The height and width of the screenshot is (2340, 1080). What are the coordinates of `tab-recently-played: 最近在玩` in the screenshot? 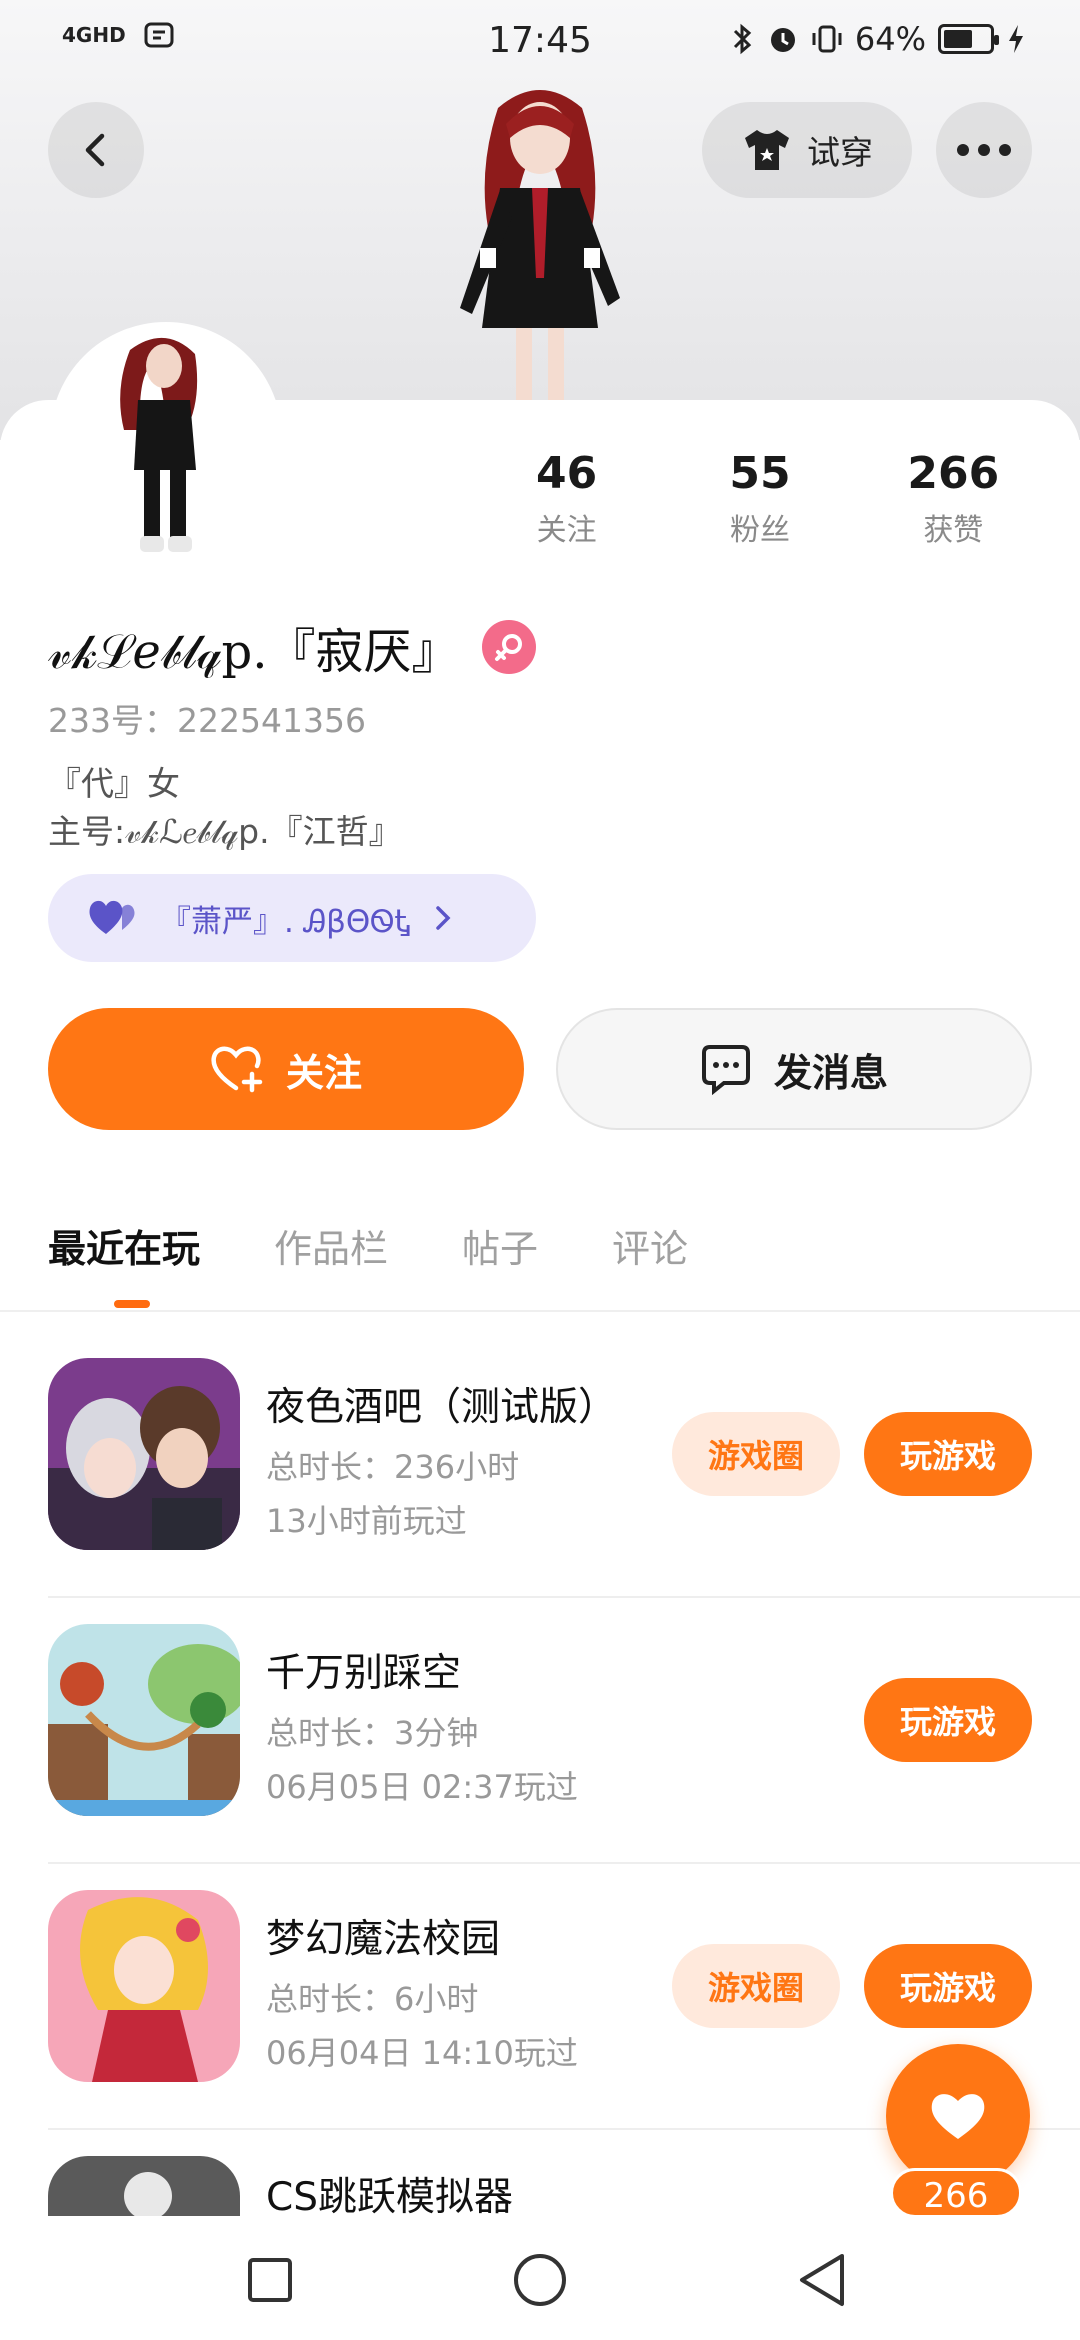 It's located at (124, 1245).